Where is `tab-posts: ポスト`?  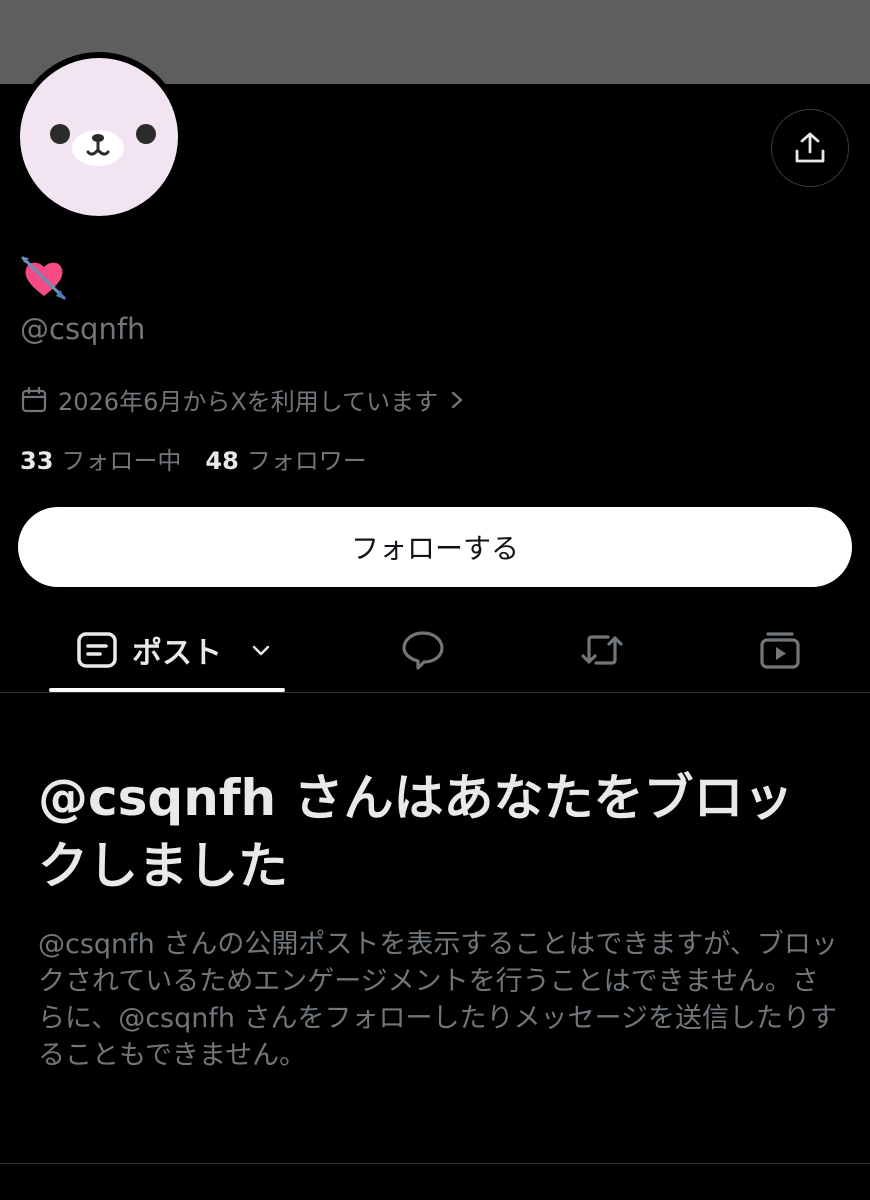 tab-posts: ポスト is located at coordinates (175, 650).